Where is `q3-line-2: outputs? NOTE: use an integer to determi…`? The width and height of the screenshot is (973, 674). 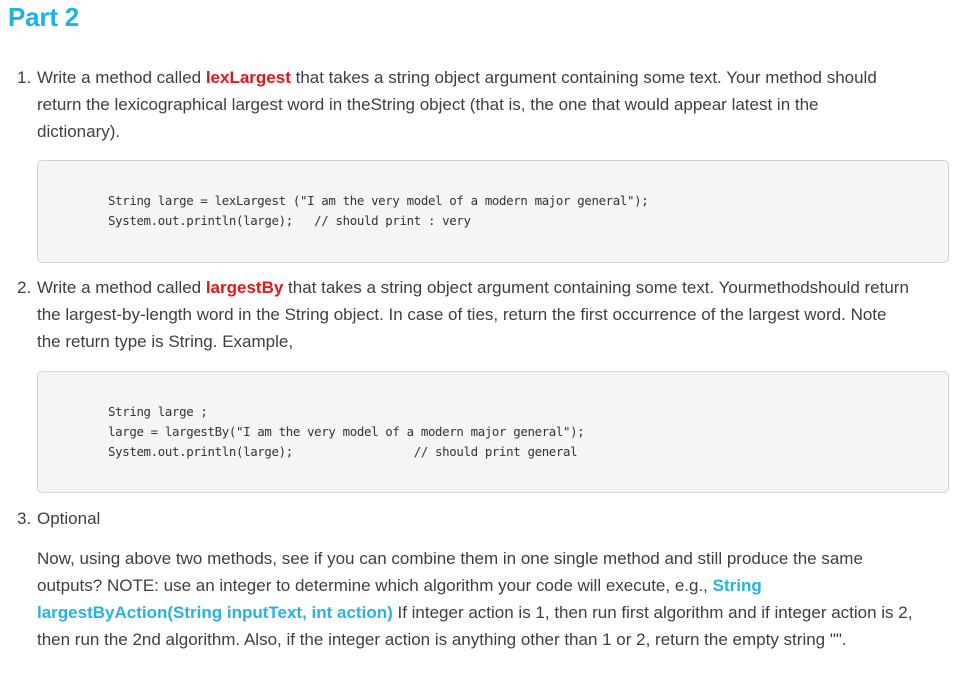 q3-line-2: outputs? NOTE: use an integer to determi… is located at coordinates (399, 585).